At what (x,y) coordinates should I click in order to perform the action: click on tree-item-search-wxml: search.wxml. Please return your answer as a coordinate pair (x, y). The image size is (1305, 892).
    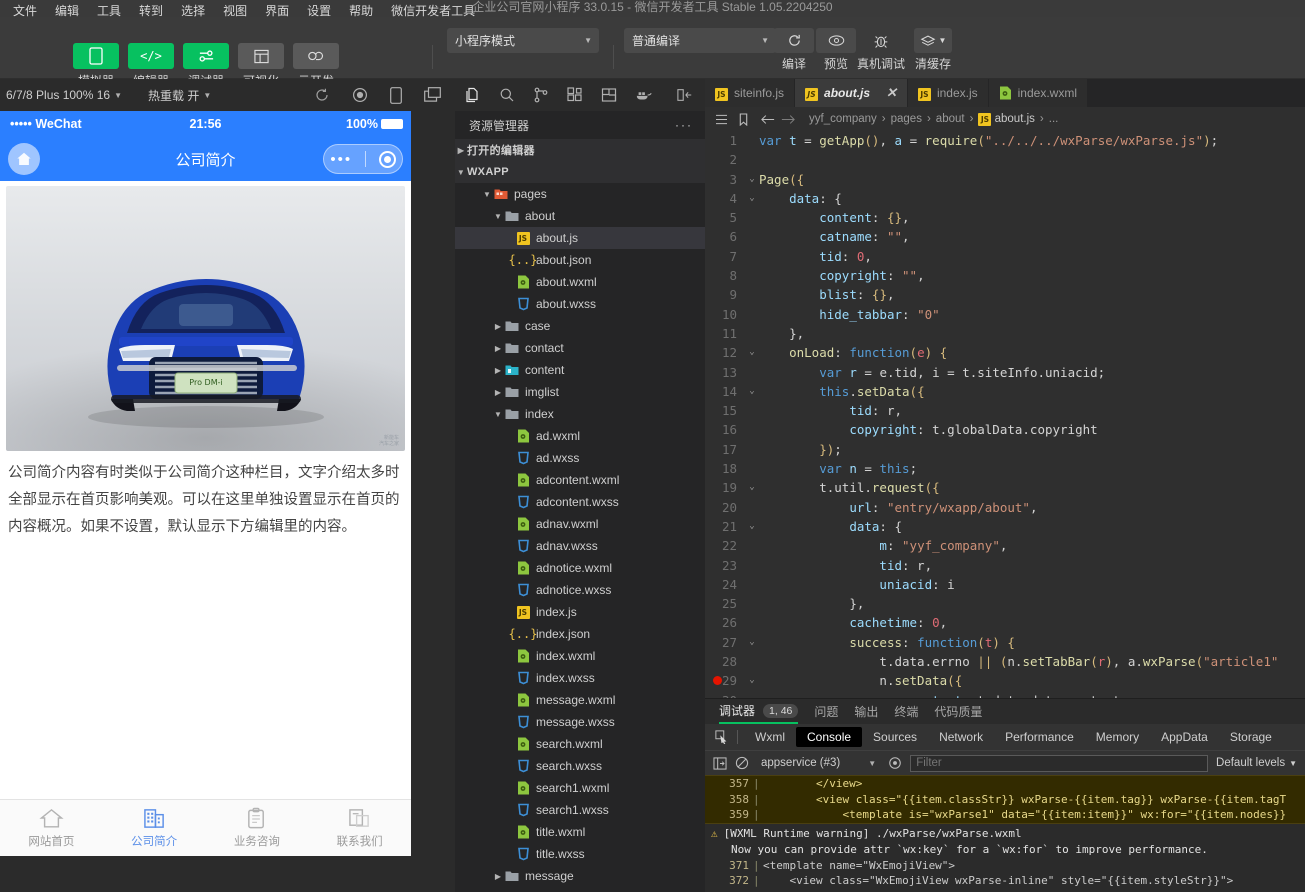
    Looking at the image, I should click on (580, 744).